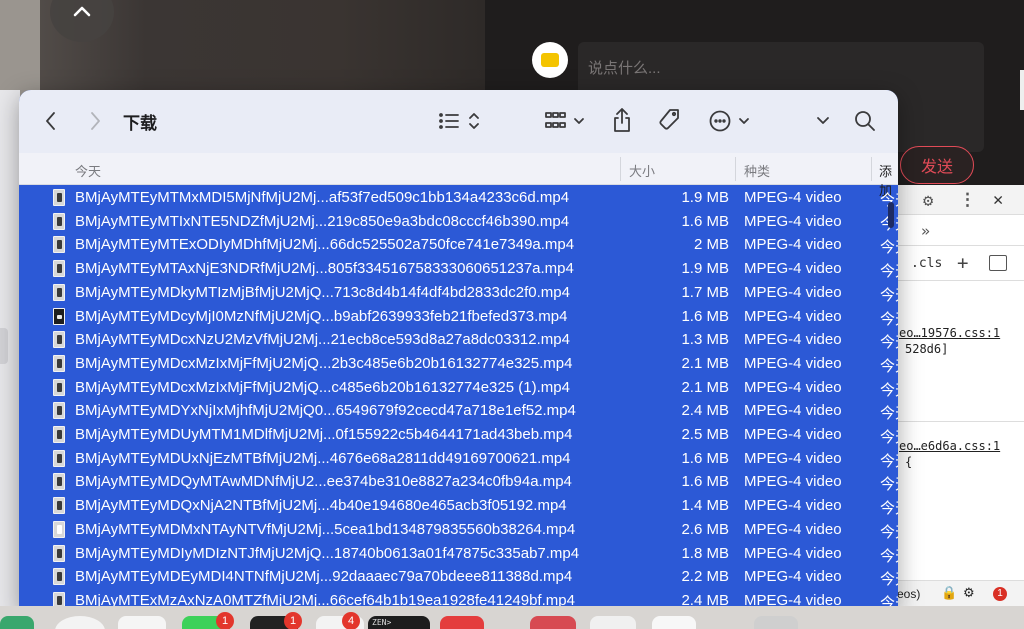 Image resolution: width=1024 pixels, height=629 pixels. I want to click on status-text: eos), so click(909, 594).